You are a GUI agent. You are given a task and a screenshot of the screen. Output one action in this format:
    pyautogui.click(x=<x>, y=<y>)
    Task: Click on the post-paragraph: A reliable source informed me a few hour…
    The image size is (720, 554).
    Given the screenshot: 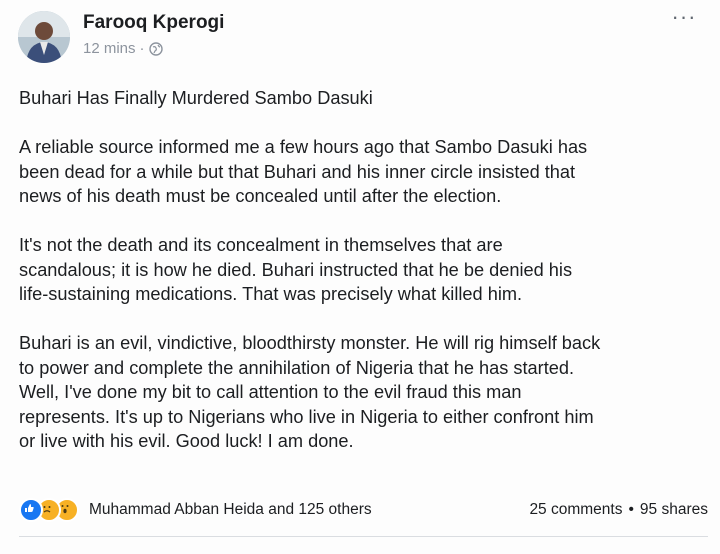 What is the action you would take?
    pyautogui.click(x=303, y=171)
    